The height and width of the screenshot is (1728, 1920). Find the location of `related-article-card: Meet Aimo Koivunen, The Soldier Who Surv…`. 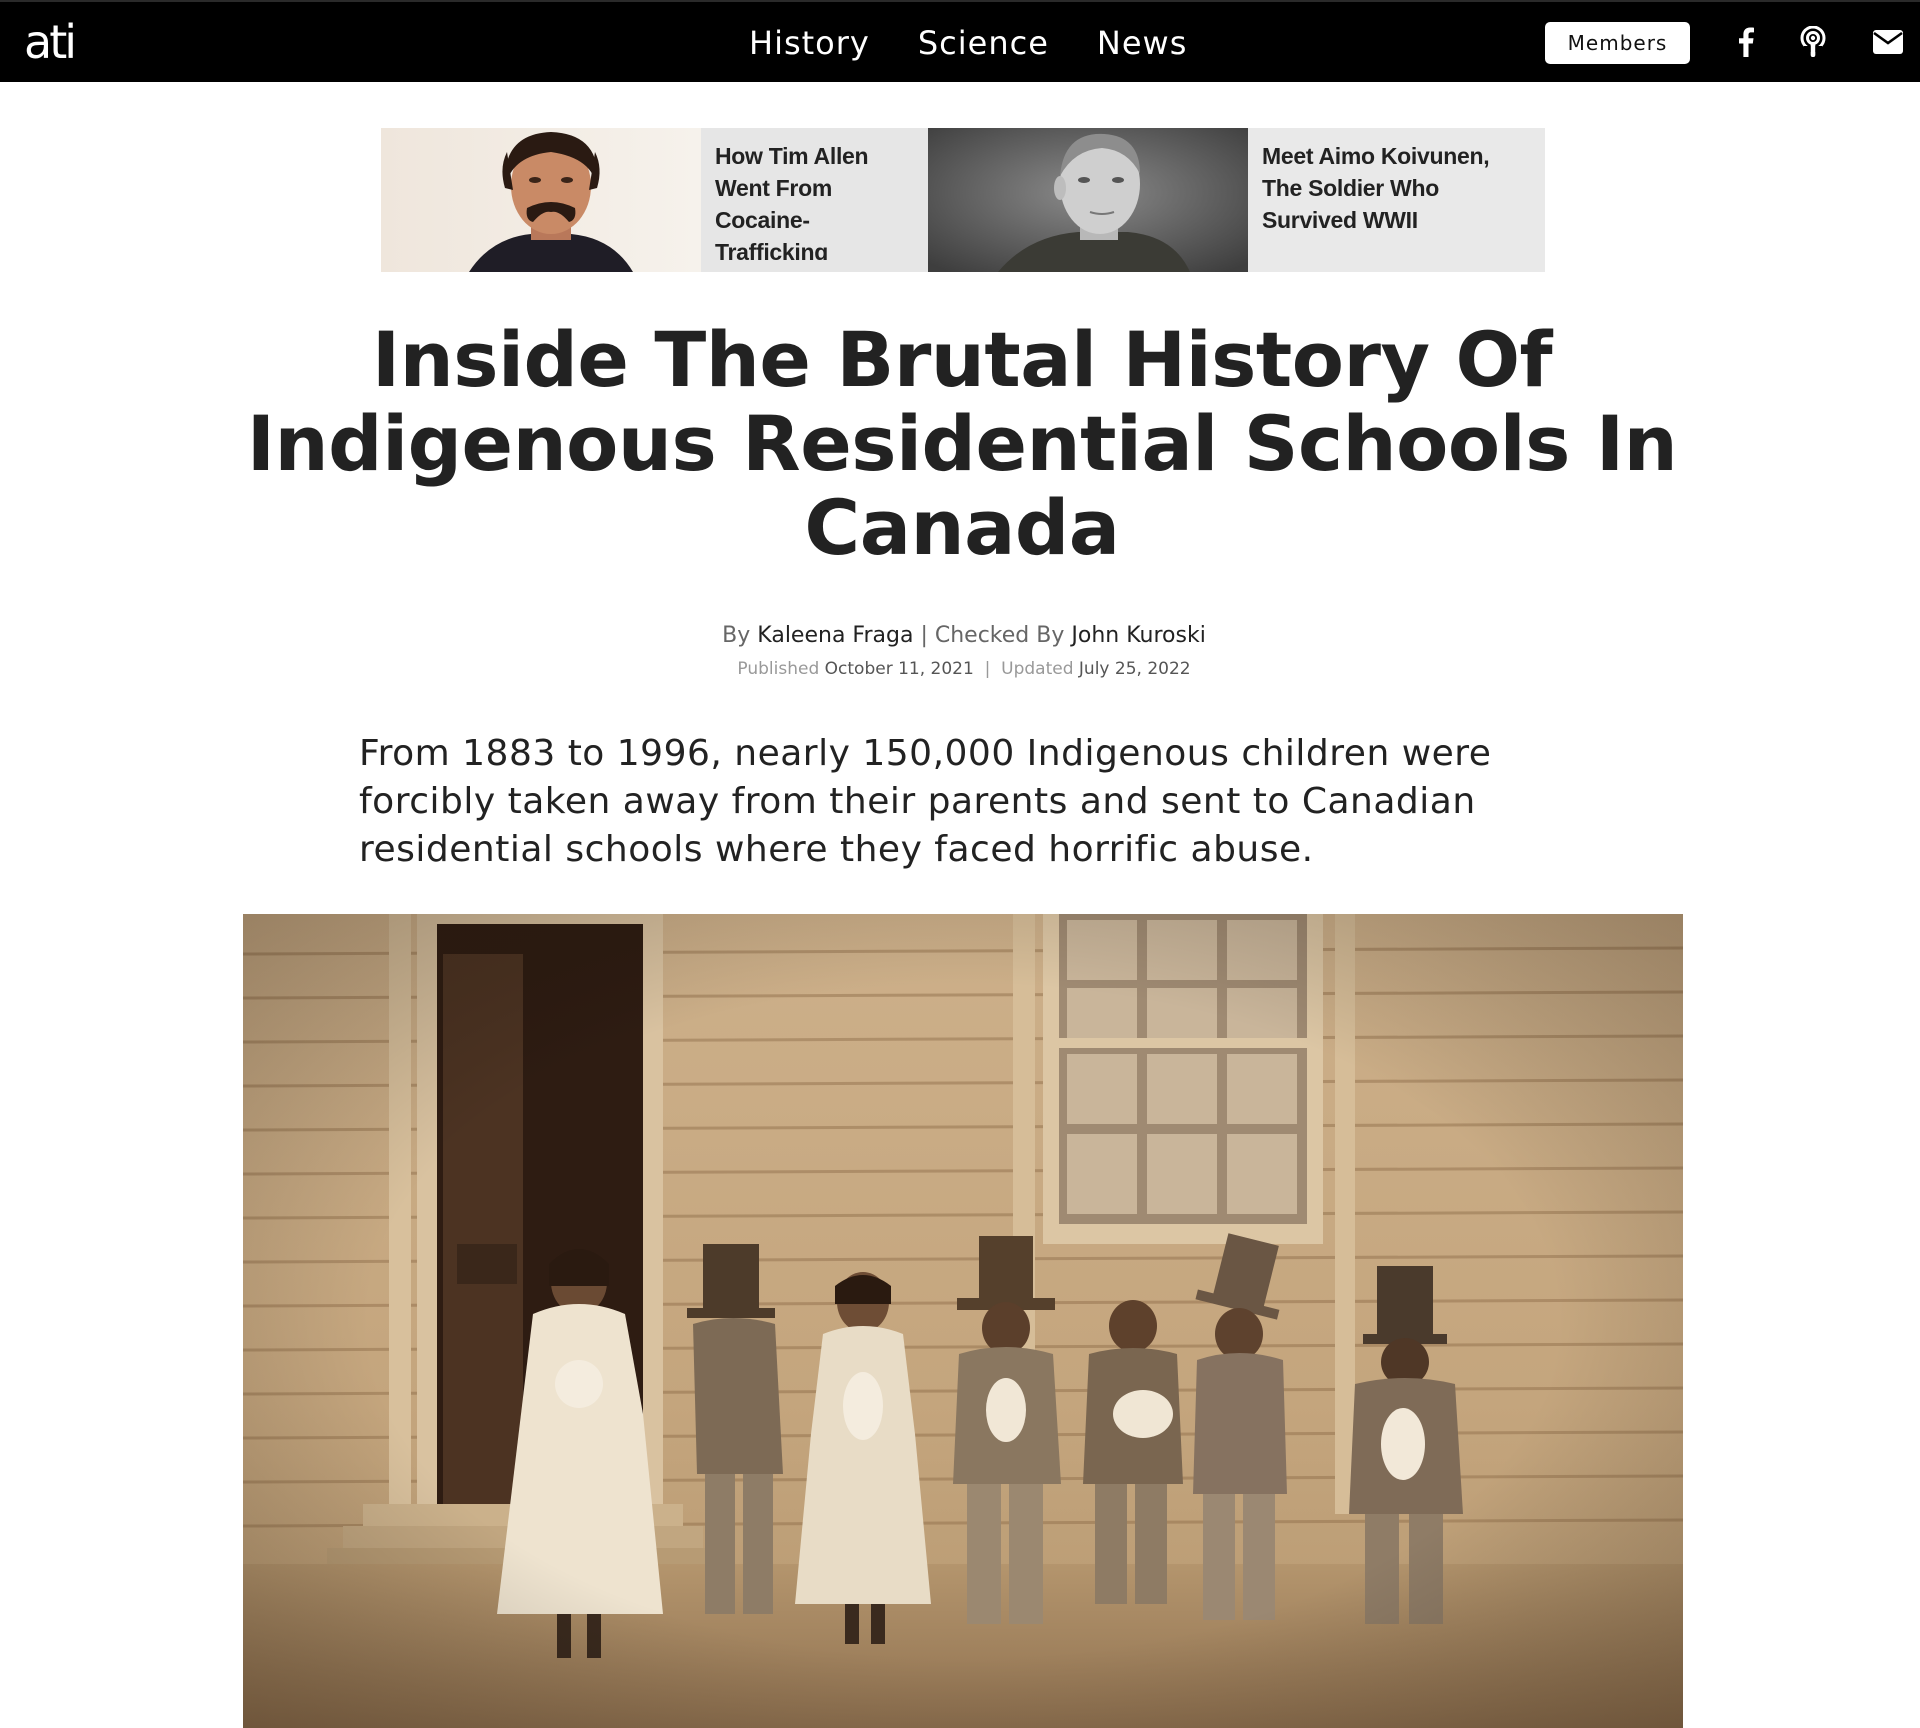

related-article-card: Meet Aimo Koivunen, The Soldier Who Surv… is located at coordinates (1236, 200).